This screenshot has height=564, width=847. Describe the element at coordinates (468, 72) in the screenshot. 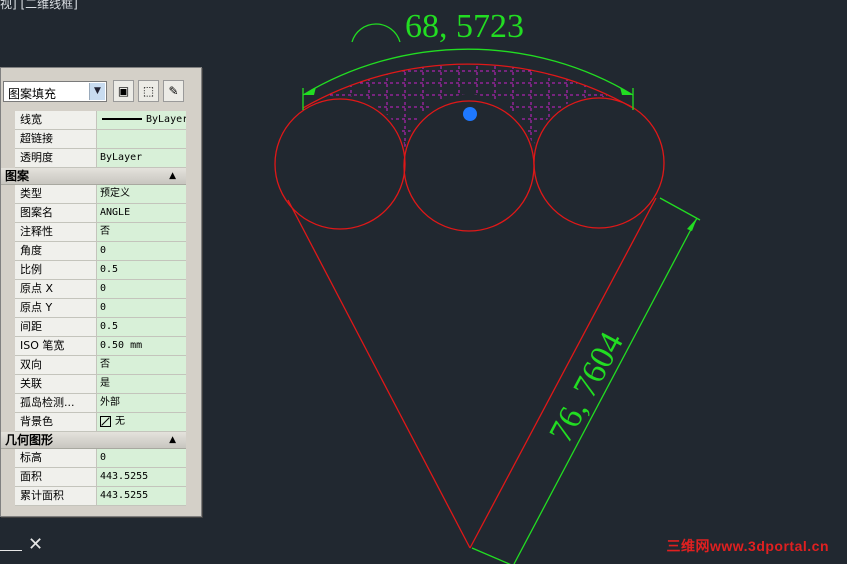

I see `arc-dimension-line` at that location.